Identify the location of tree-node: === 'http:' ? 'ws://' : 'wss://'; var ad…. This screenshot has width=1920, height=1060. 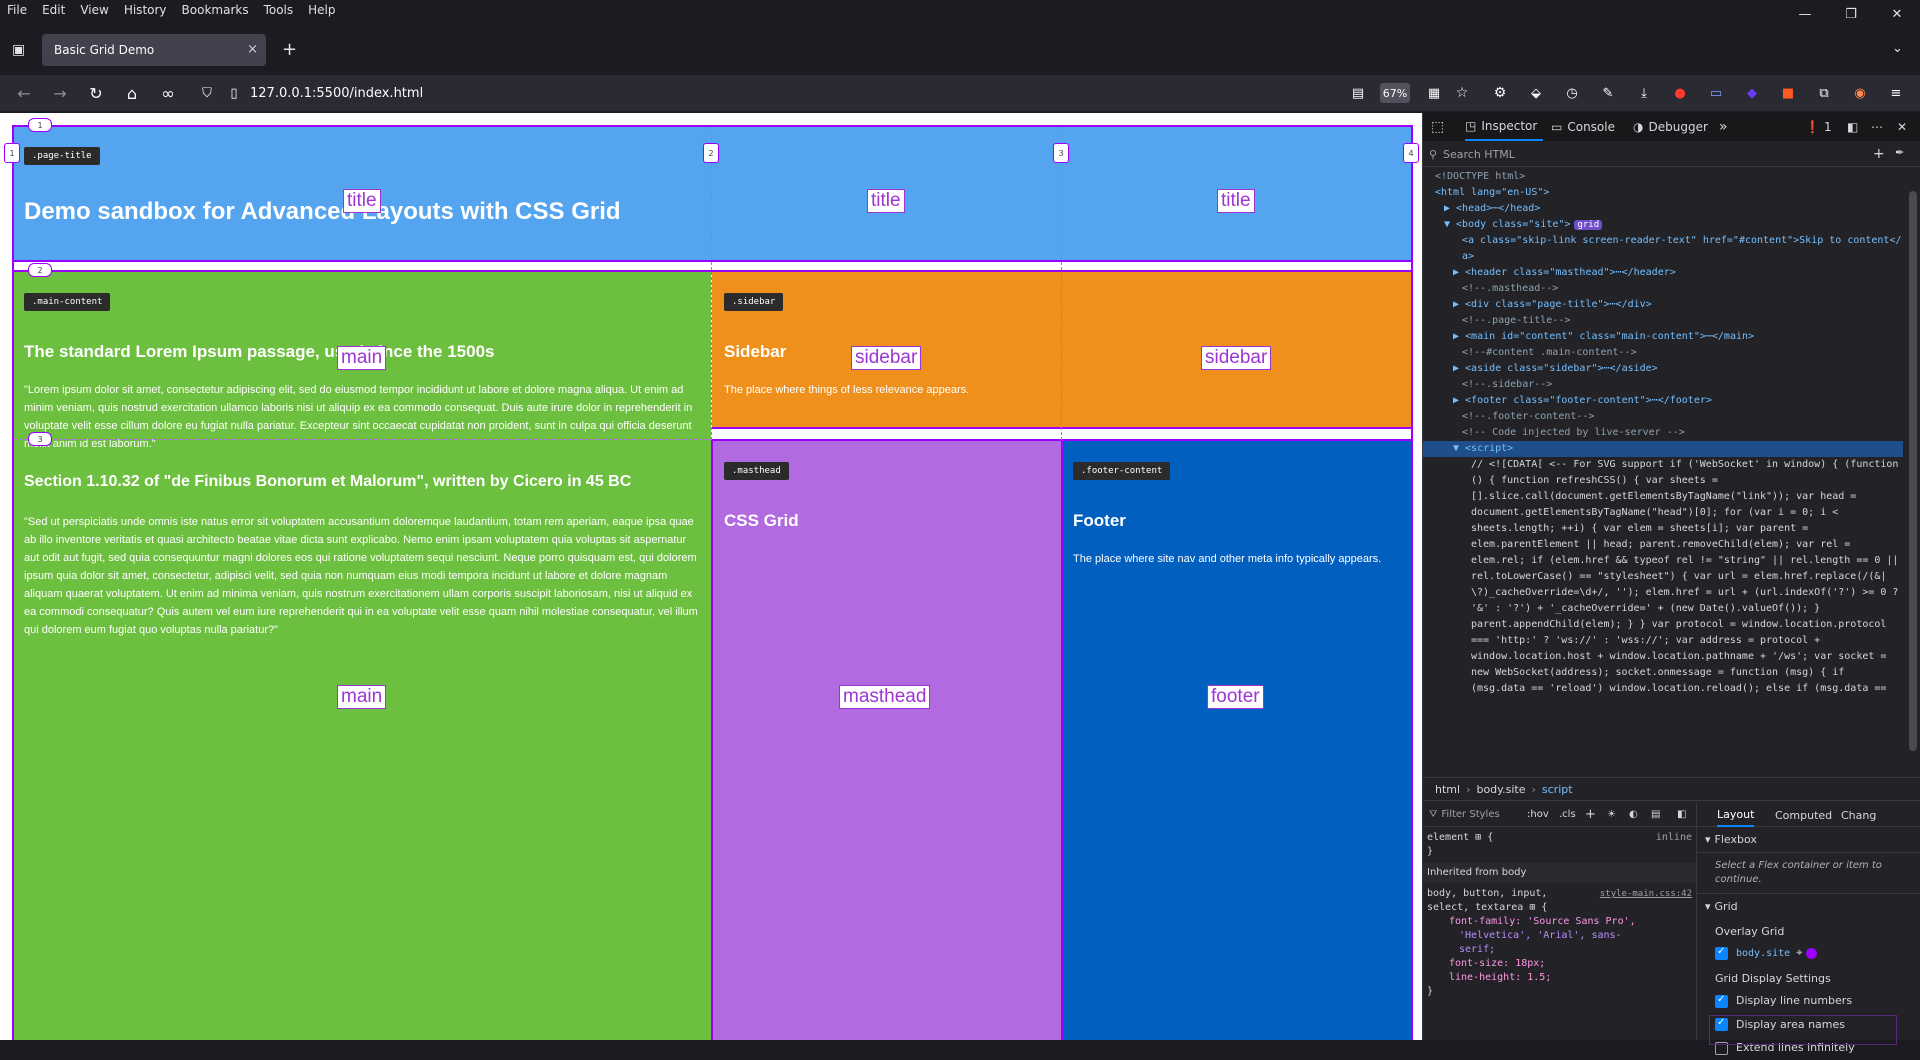
(1663, 641).